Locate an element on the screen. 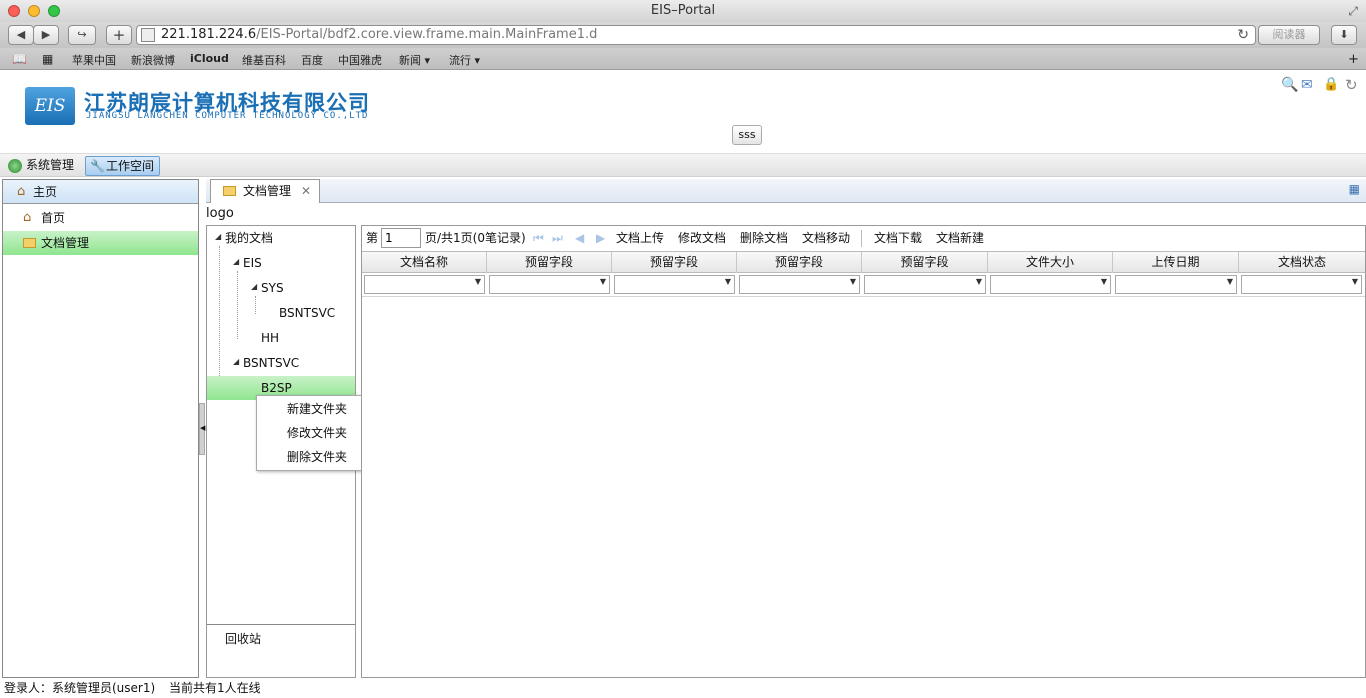  window-title: EIS–Portal is located at coordinates (683, 10).